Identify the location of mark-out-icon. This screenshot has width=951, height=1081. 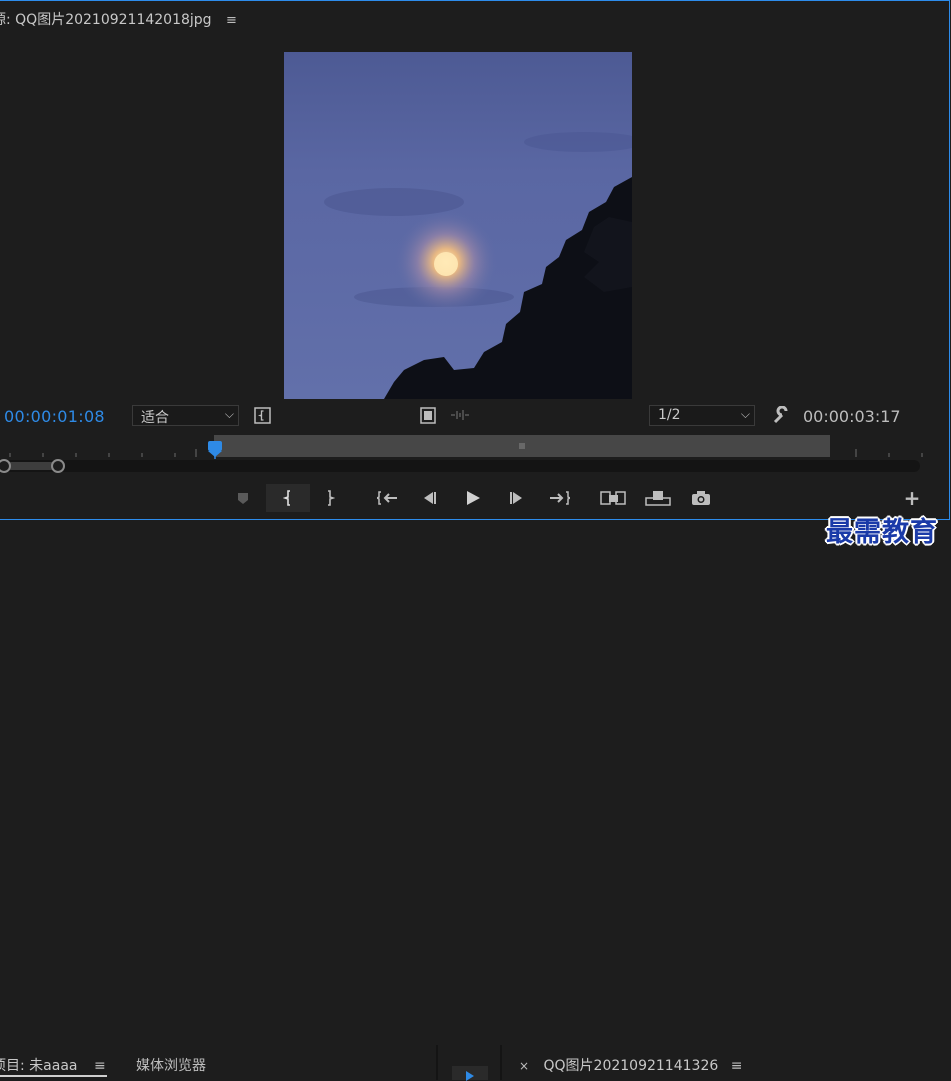
(331, 498).